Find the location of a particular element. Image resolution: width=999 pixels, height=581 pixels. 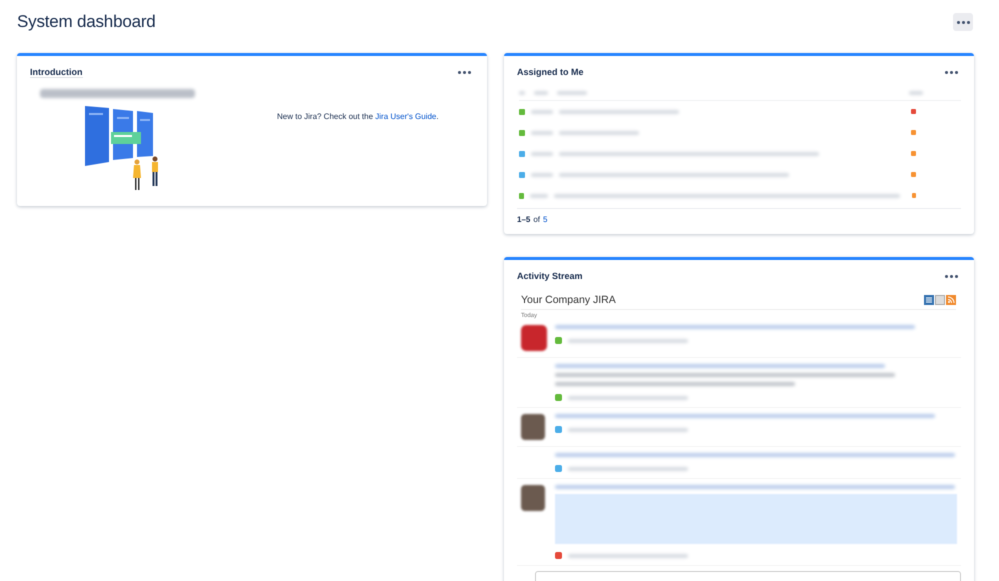

pagination-total-link: 5 is located at coordinates (545, 219).